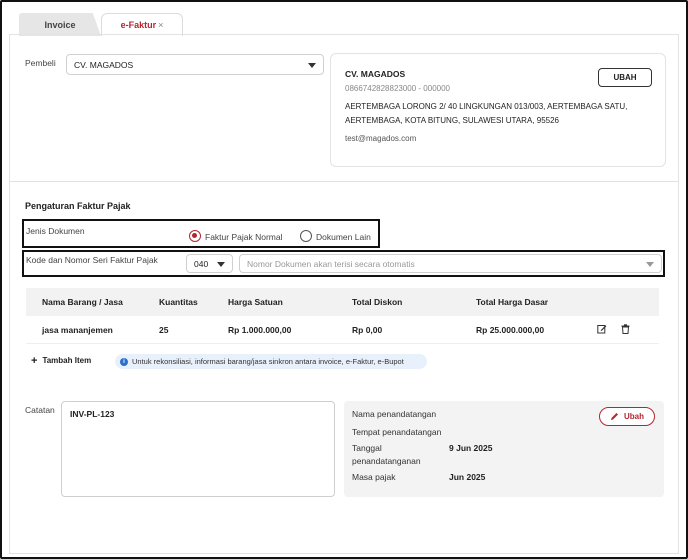  Describe the element at coordinates (198, 449) in the screenshot. I see `notes-textarea: INV-PL-123` at that location.